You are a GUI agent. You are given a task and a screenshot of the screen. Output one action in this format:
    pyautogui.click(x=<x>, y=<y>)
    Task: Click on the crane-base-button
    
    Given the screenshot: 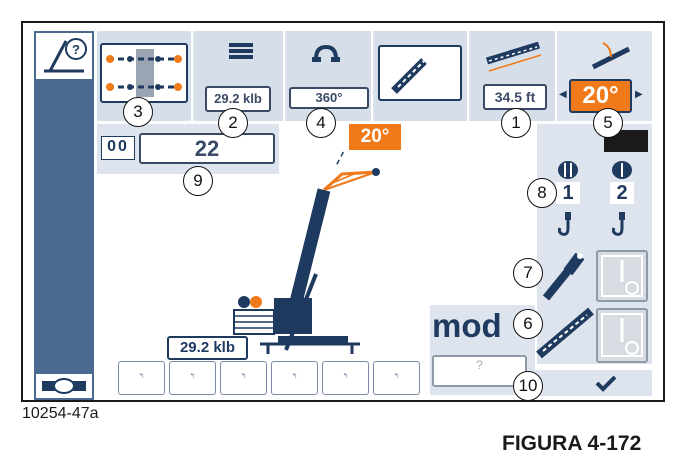 What is the action you would take?
    pyautogui.click(x=64, y=386)
    